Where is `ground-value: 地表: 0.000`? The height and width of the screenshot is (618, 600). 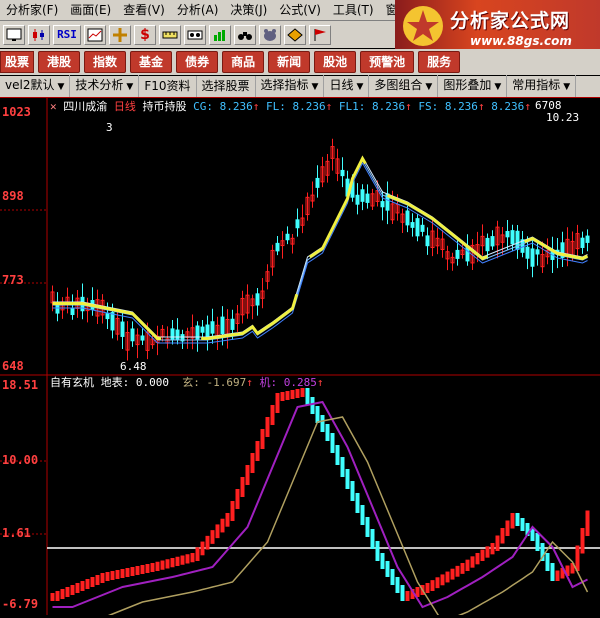
ground-value: 地表: 0.000 is located at coordinates (134, 382).